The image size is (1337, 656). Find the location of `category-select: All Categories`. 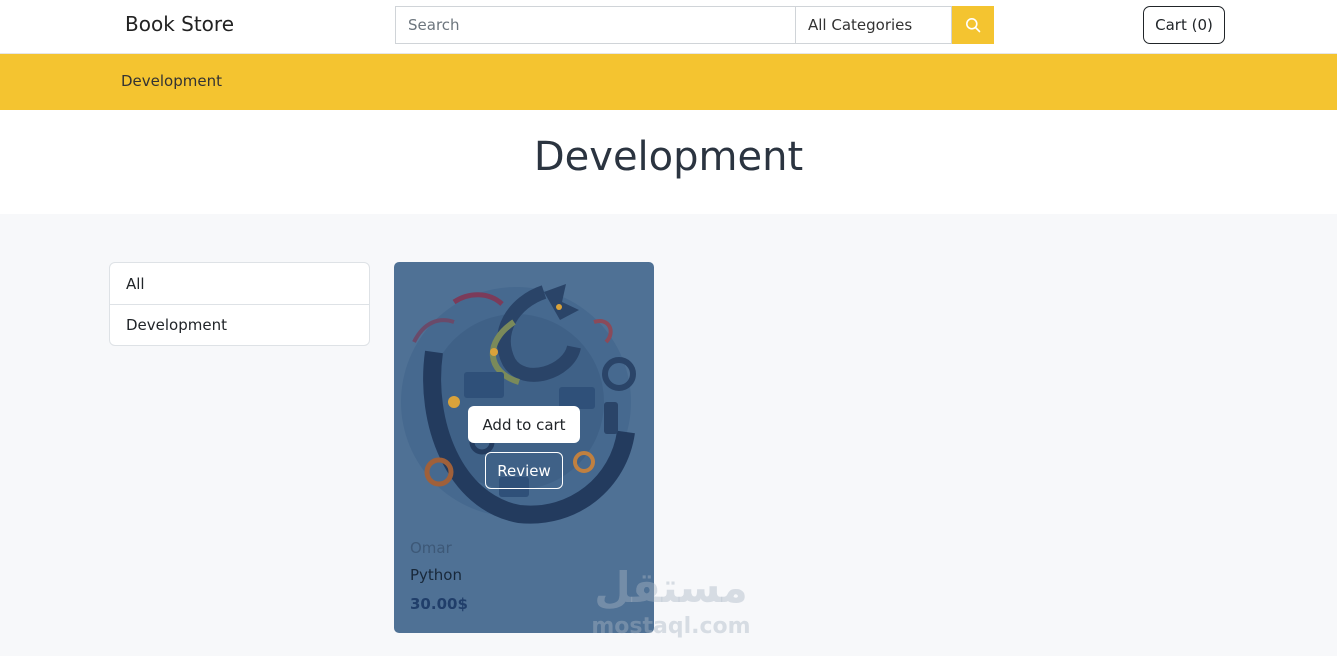

category-select: All Categories is located at coordinates (873, 25).